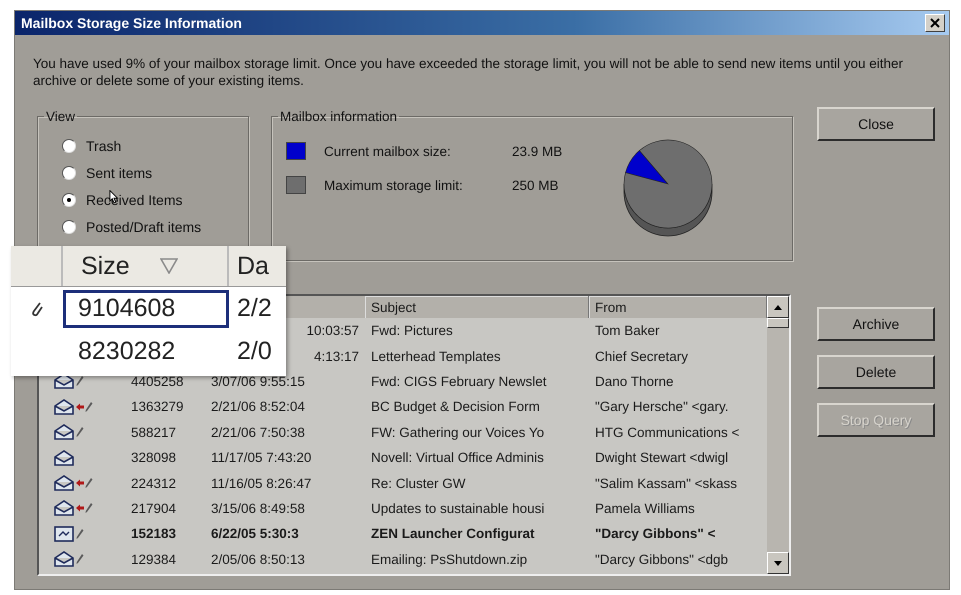 The width and height of the screenshot is (961, 595). I want to click on table-cell-text: 3/07/06 9:55:15, so click(258, 381).